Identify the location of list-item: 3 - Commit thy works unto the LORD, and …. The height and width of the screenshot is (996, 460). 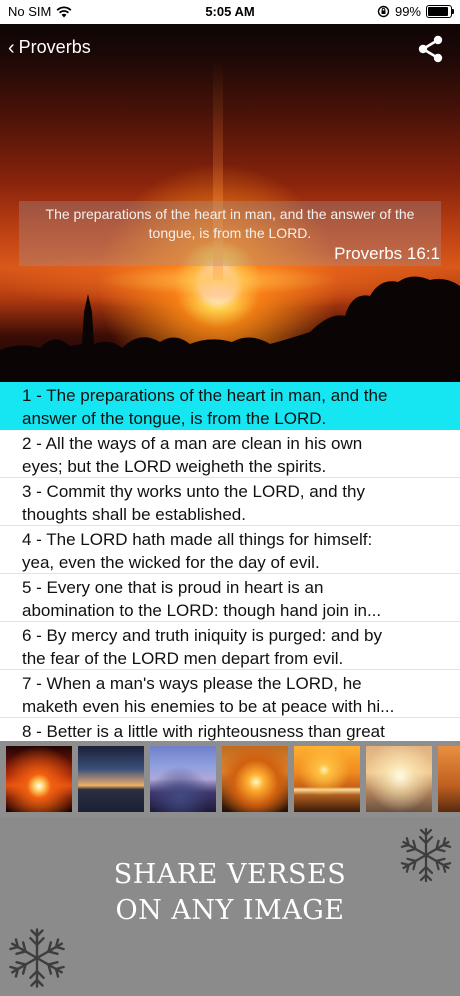
(230, 502).